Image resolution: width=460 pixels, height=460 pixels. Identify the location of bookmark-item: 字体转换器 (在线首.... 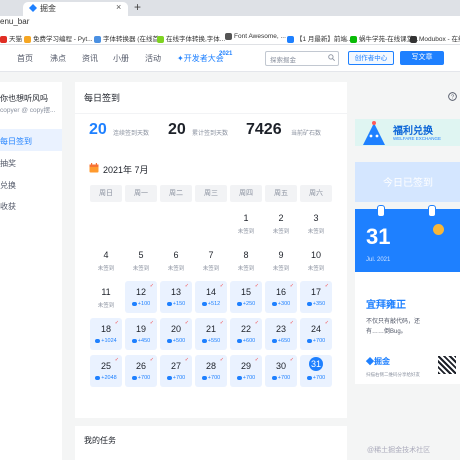
(129, 38).